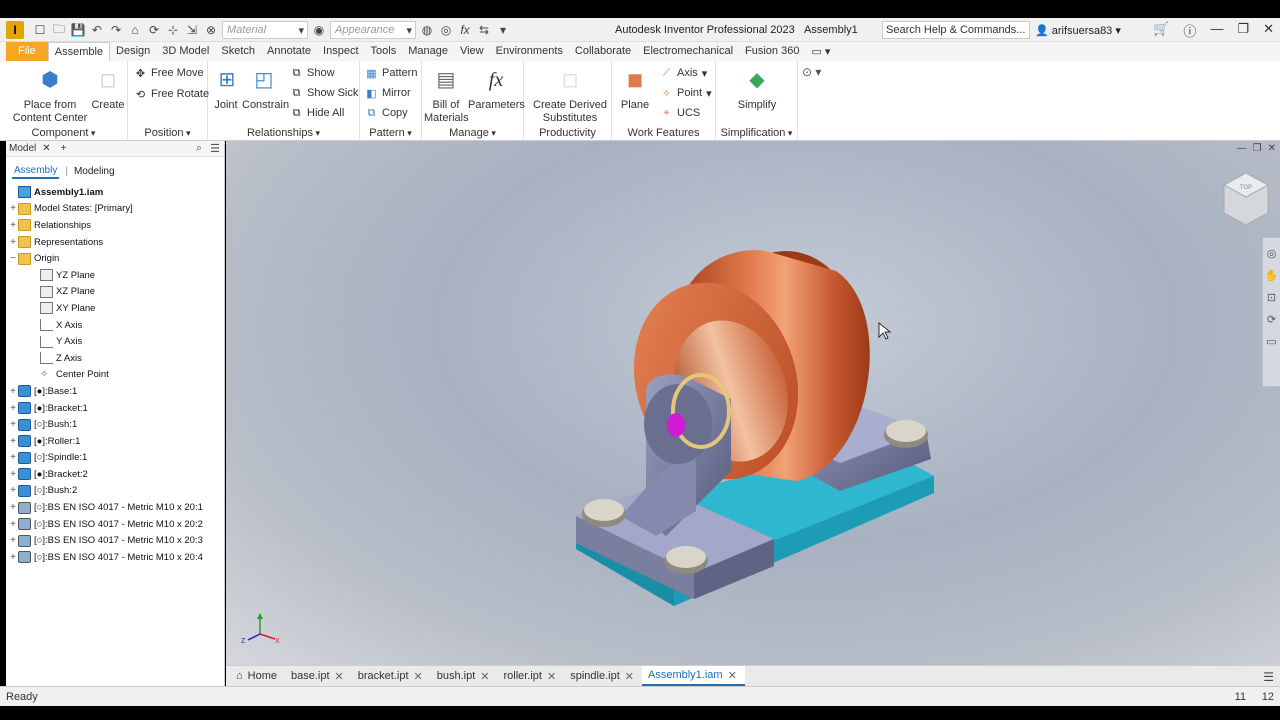  What do you see at coordinates (1271, 319) in the screenshot?
I see `orbit-icon: ⟳` at bounding box center [1271, 319].